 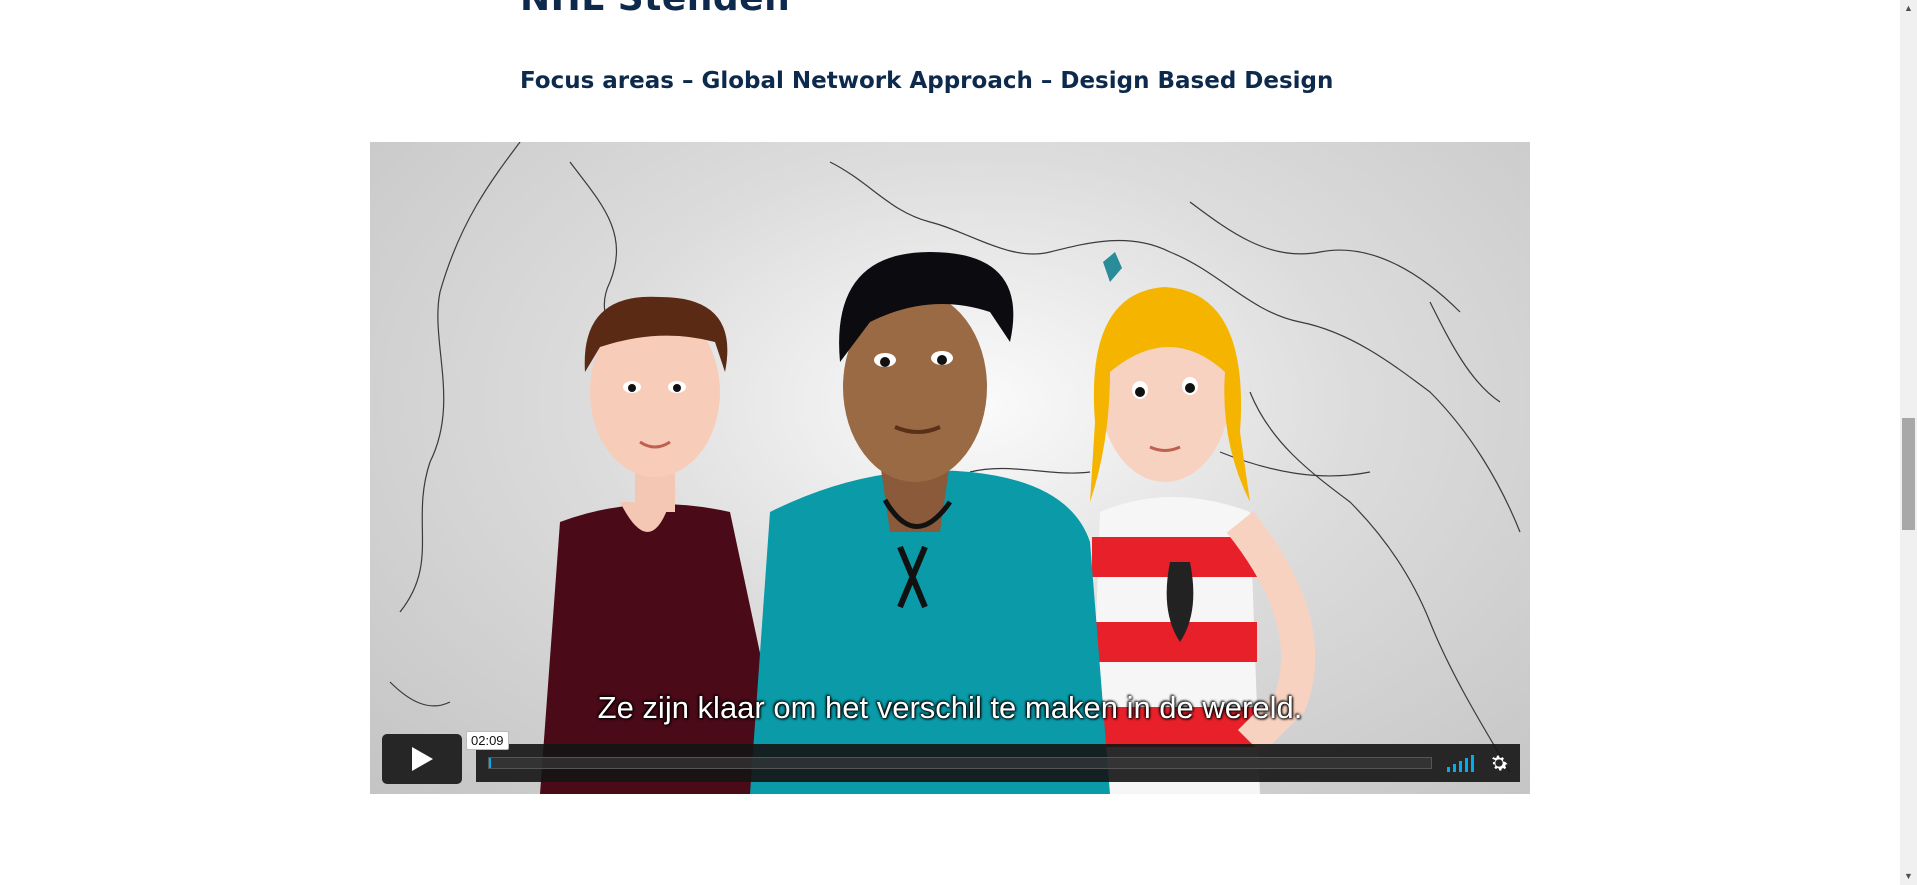 I want to click on time-tooltip: 02:09, so click(x=487, y=740).